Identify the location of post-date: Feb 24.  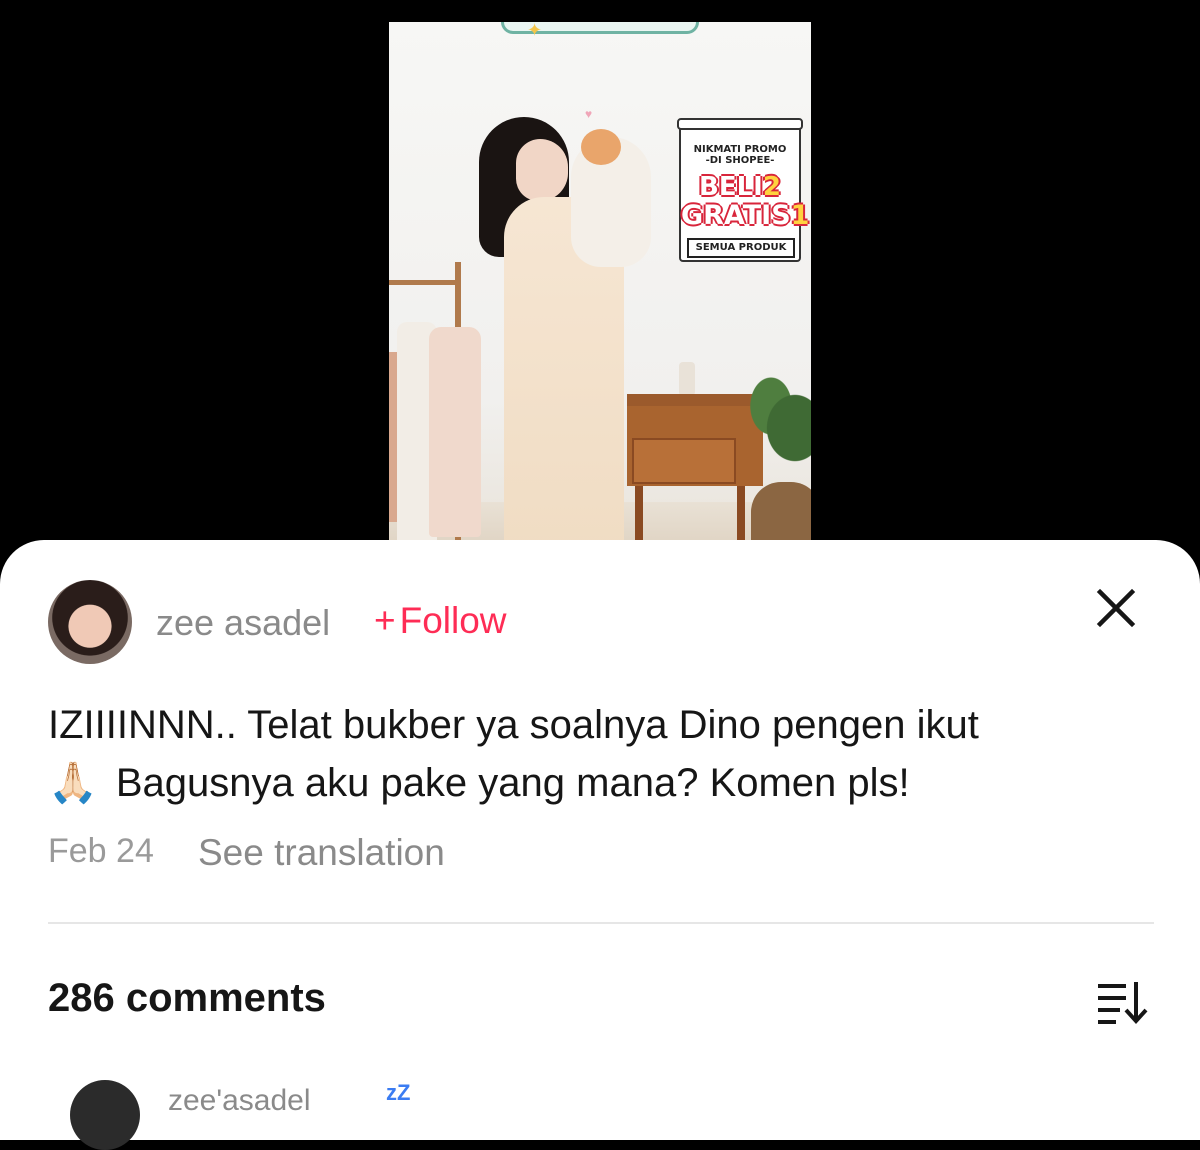
(101, 851).